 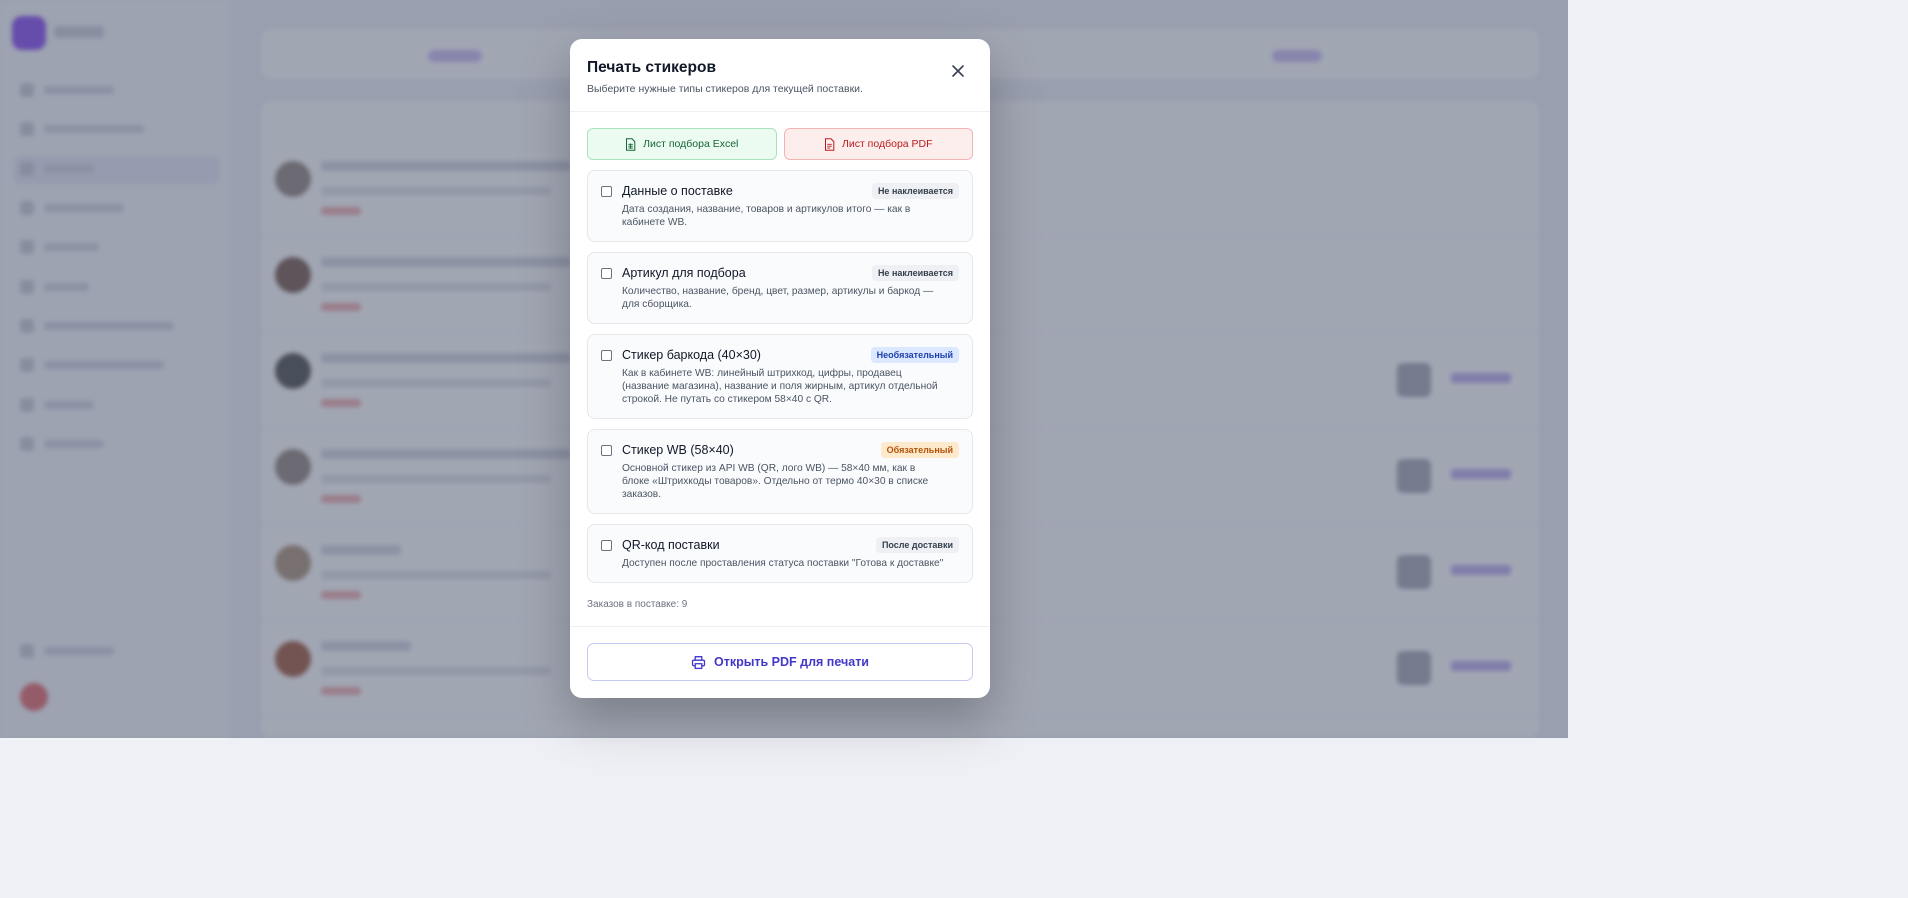 I want to click on option-title: Стикер WB (58×40), so click(x=678, y=450).